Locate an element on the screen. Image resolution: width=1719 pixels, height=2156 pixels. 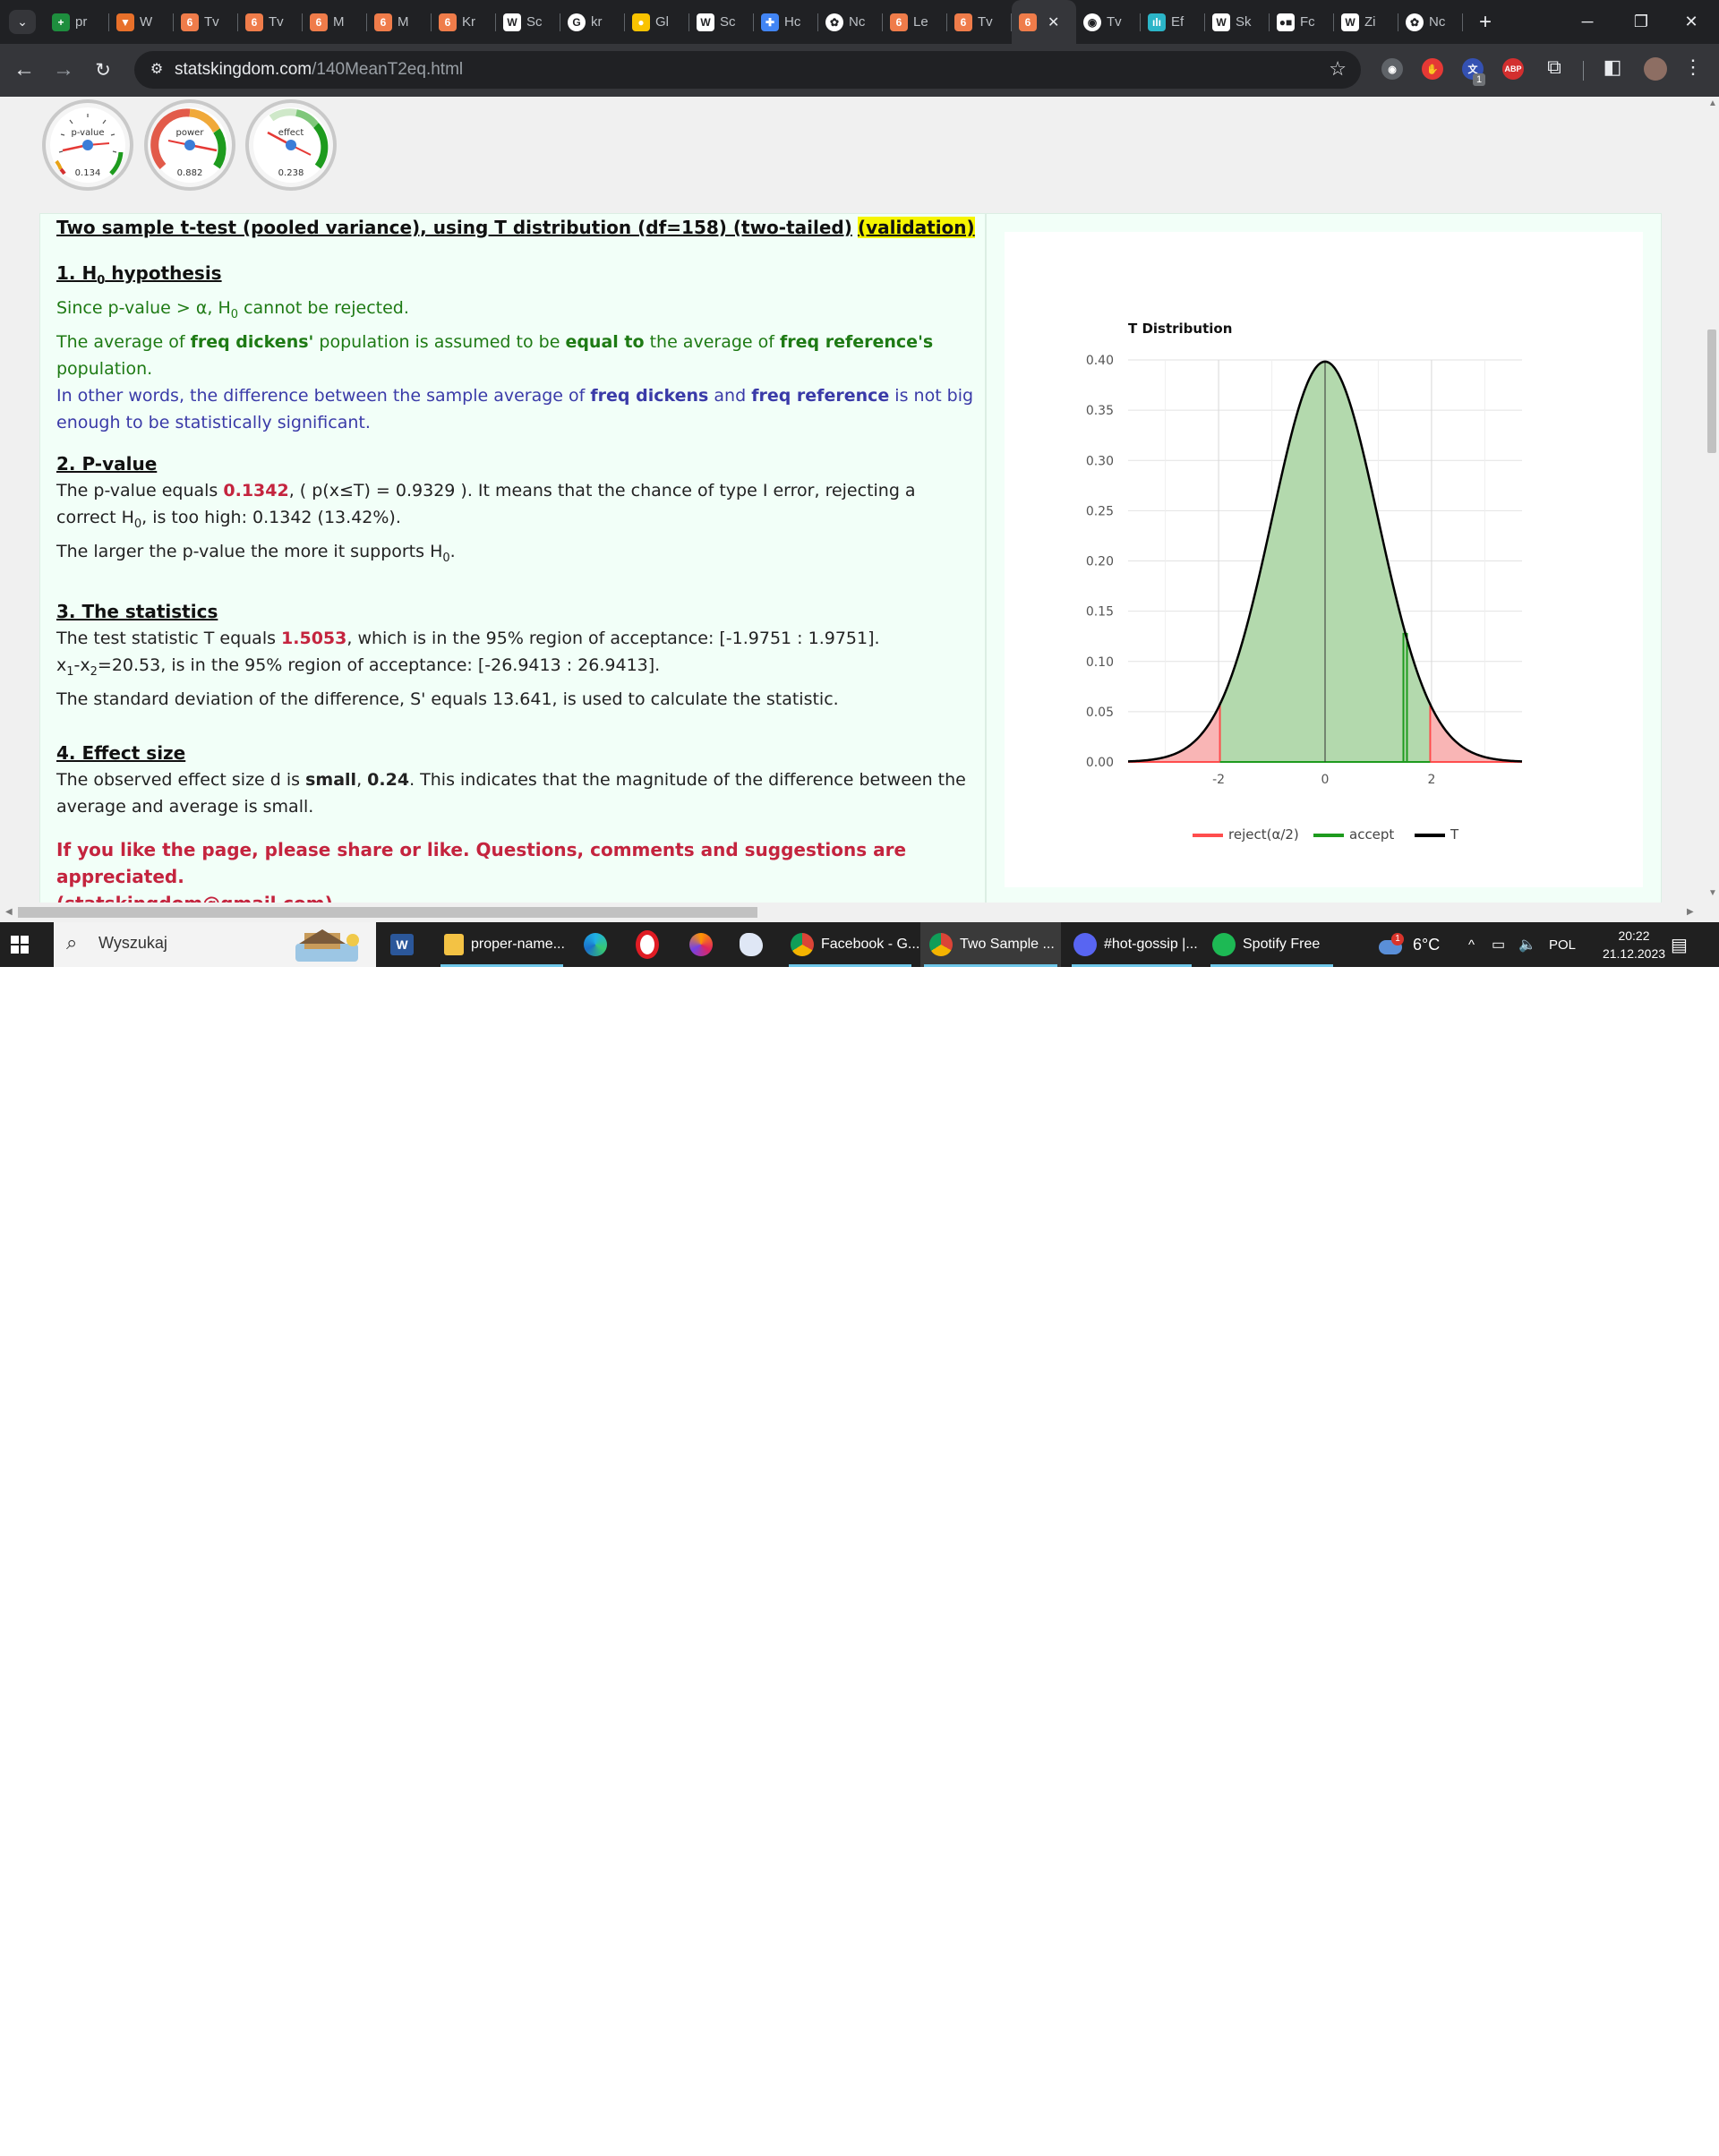
horizontal-scroll-thumb is located at coordinates (387, 912).